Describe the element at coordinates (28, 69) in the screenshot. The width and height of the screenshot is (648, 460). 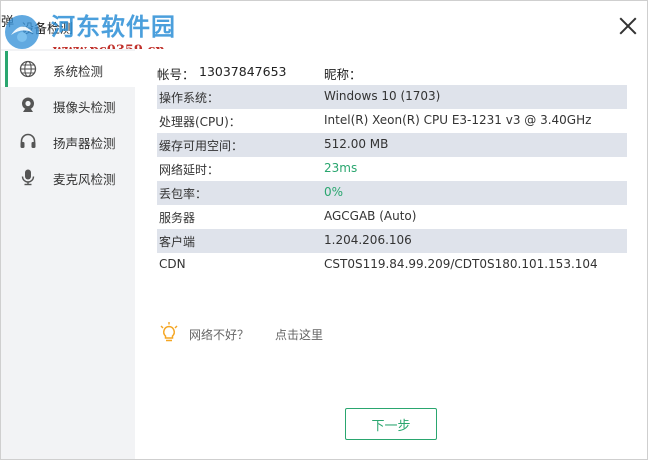
I see `globe-icon` at that location.